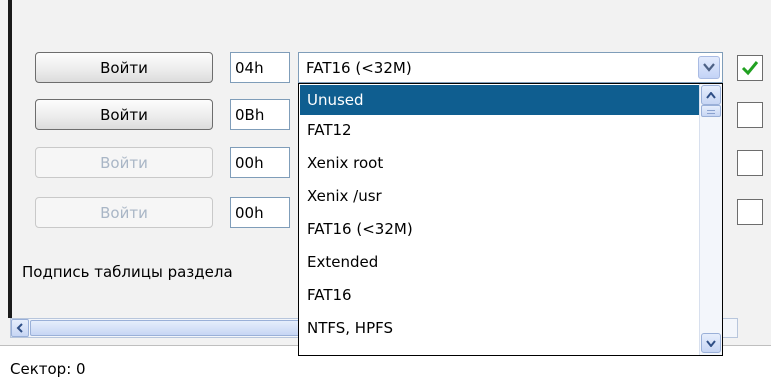 The height and width of the screenshot is (389, 771). What do you see at coordinates (10, 159) in the screenshot?
I see `panel-border` at bounding box center [10, 159].